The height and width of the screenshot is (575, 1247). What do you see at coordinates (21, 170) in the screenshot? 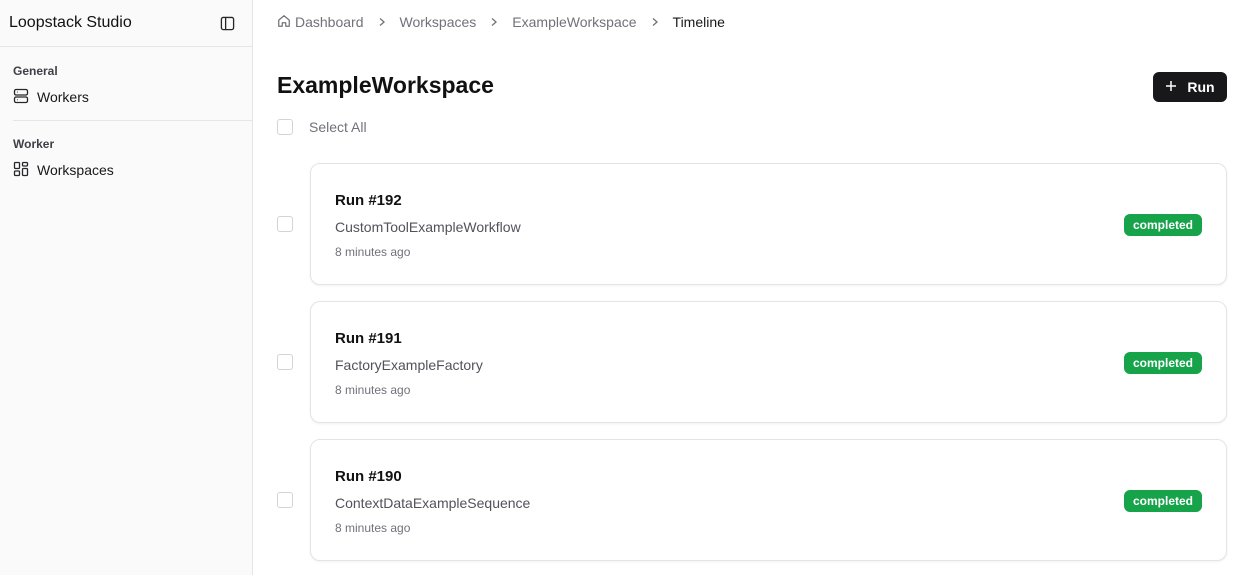
I see `dashboard-grid-icon` at bounding box center [21, 170].